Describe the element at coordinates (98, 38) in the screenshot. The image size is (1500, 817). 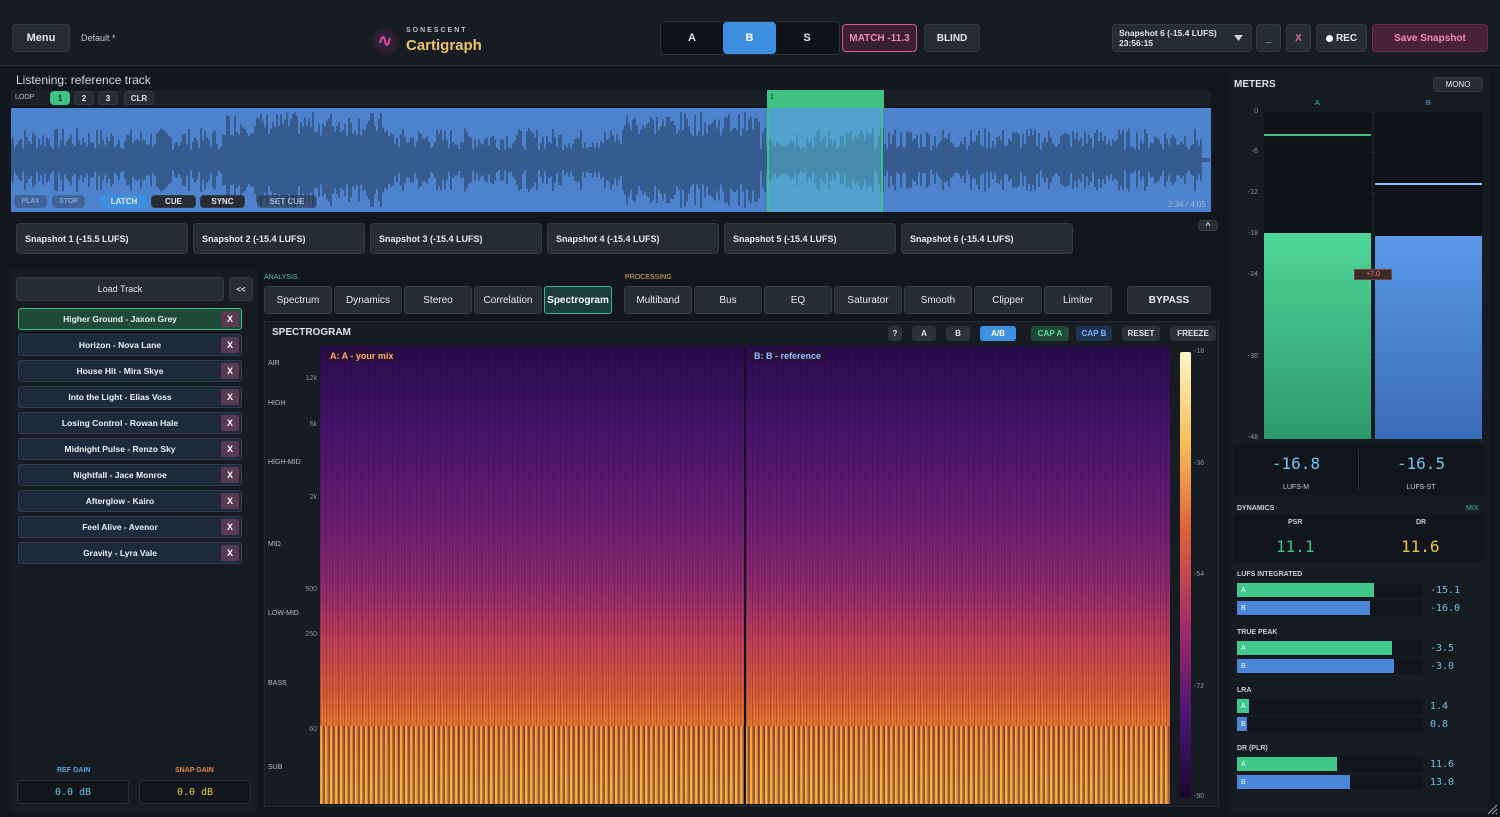
I see `preset-name: Default *` at that location.